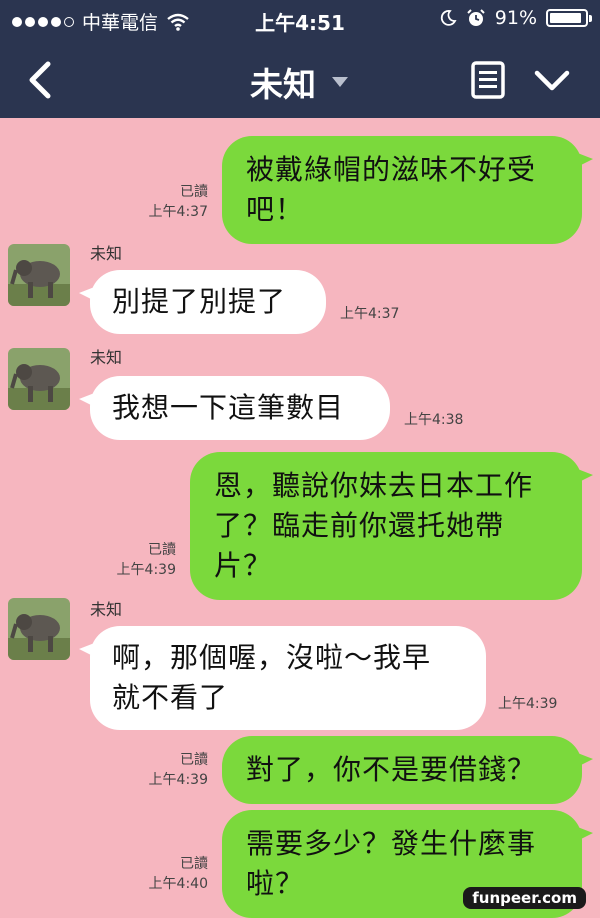 This screenshot has height=918, width=600. Describe the element at coordinates (228, 407) in the screenshot. I see `message-line: 我想一下這筆數目` at that location.